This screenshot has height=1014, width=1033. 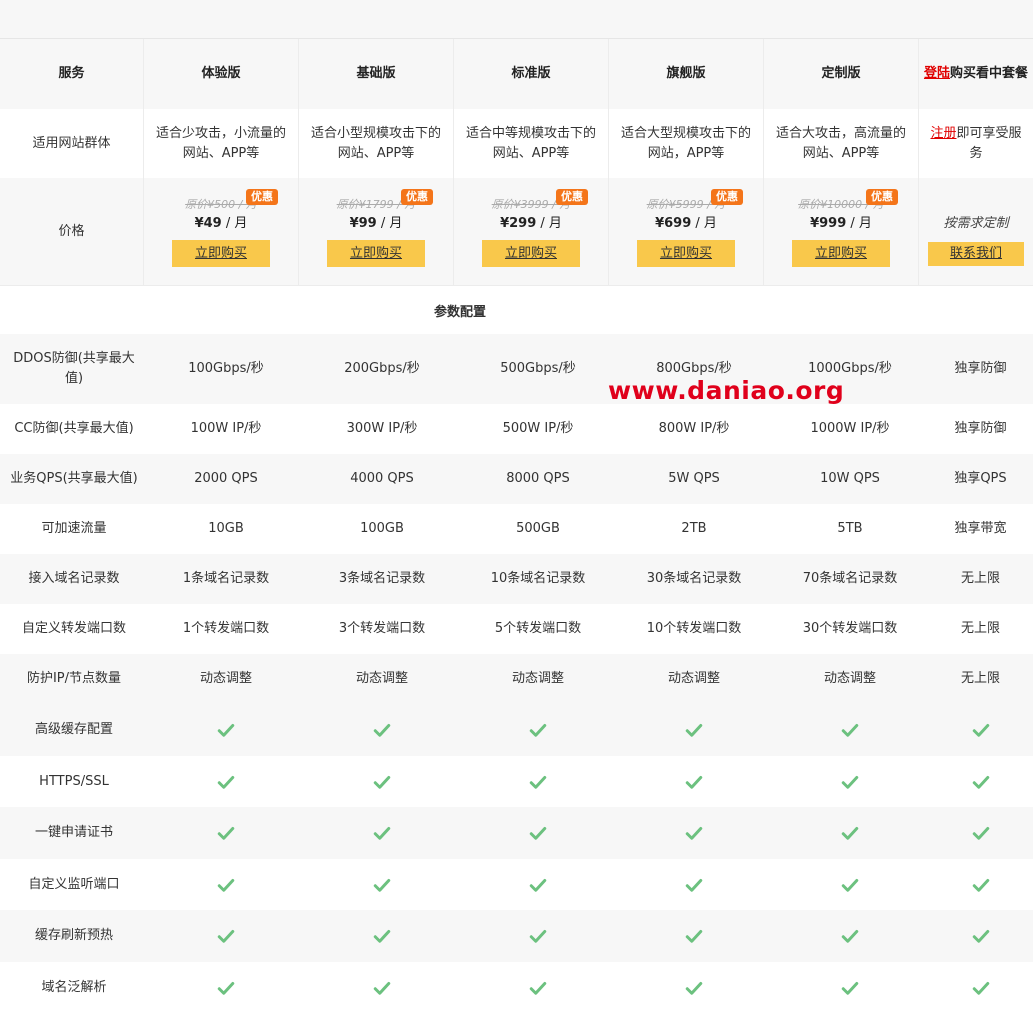 I want to click on watermark: www.daniao.org, so click(x=726, y=390).